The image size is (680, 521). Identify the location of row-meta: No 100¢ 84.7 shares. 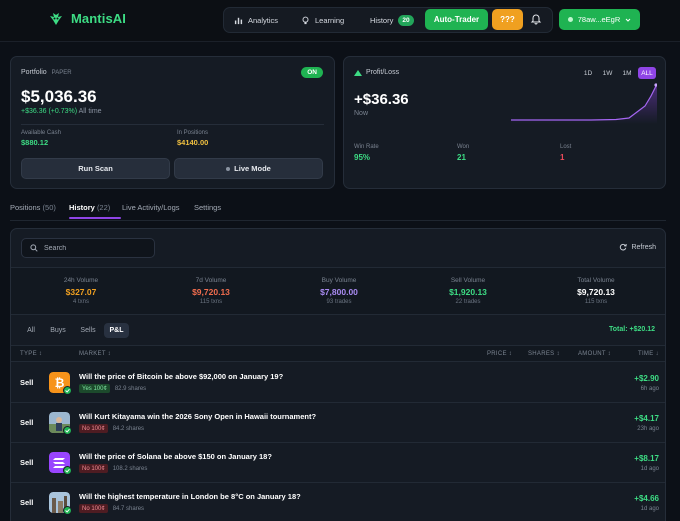
(111, 508).